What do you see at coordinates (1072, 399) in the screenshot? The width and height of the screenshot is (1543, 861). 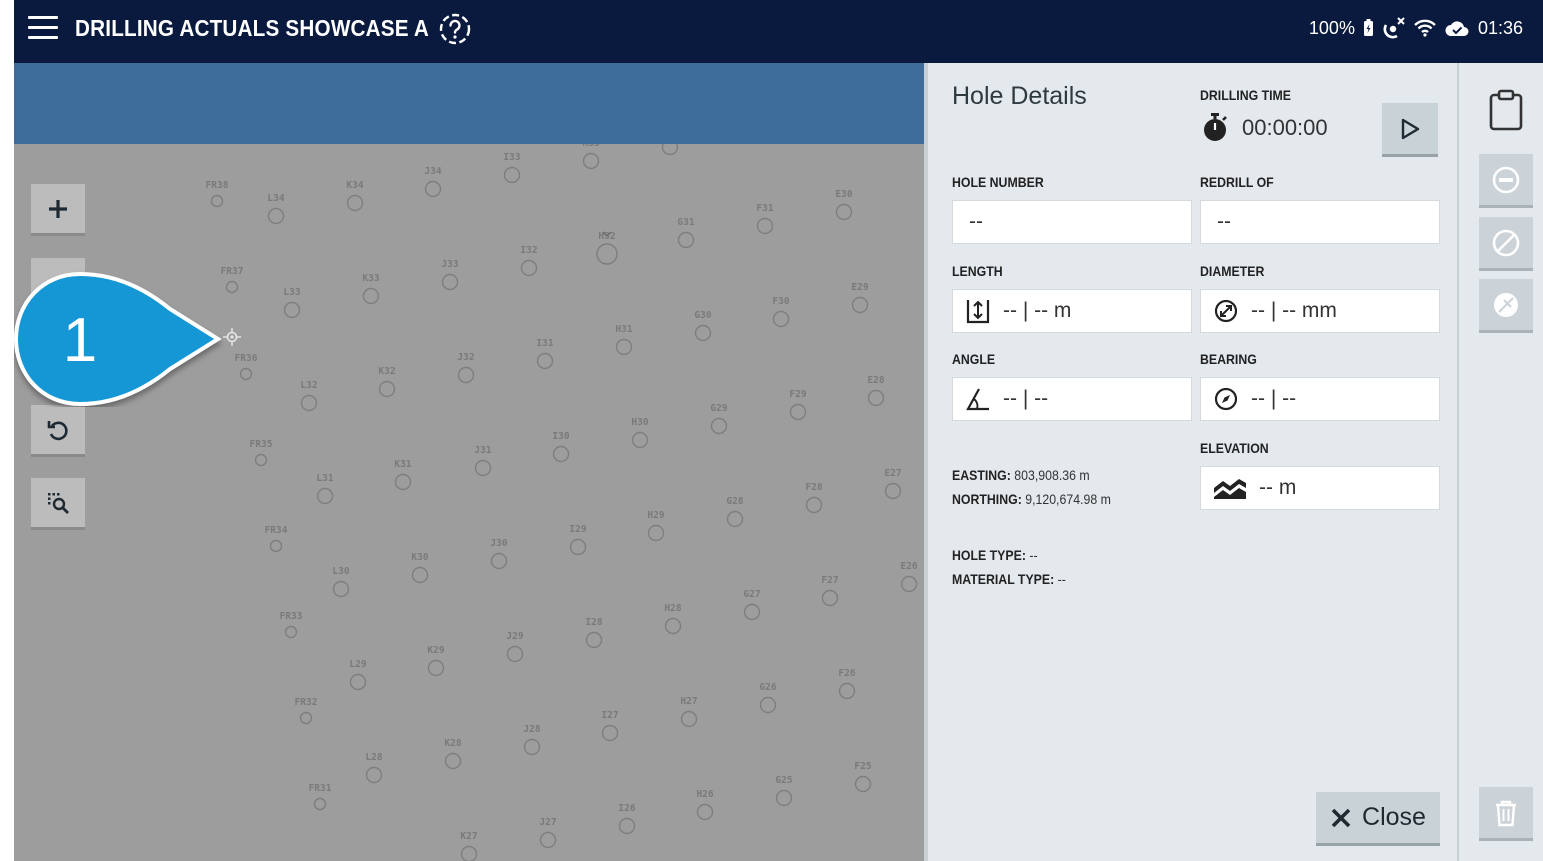 I see `angle-field: -- | --` at bounding box center [1072, 399].